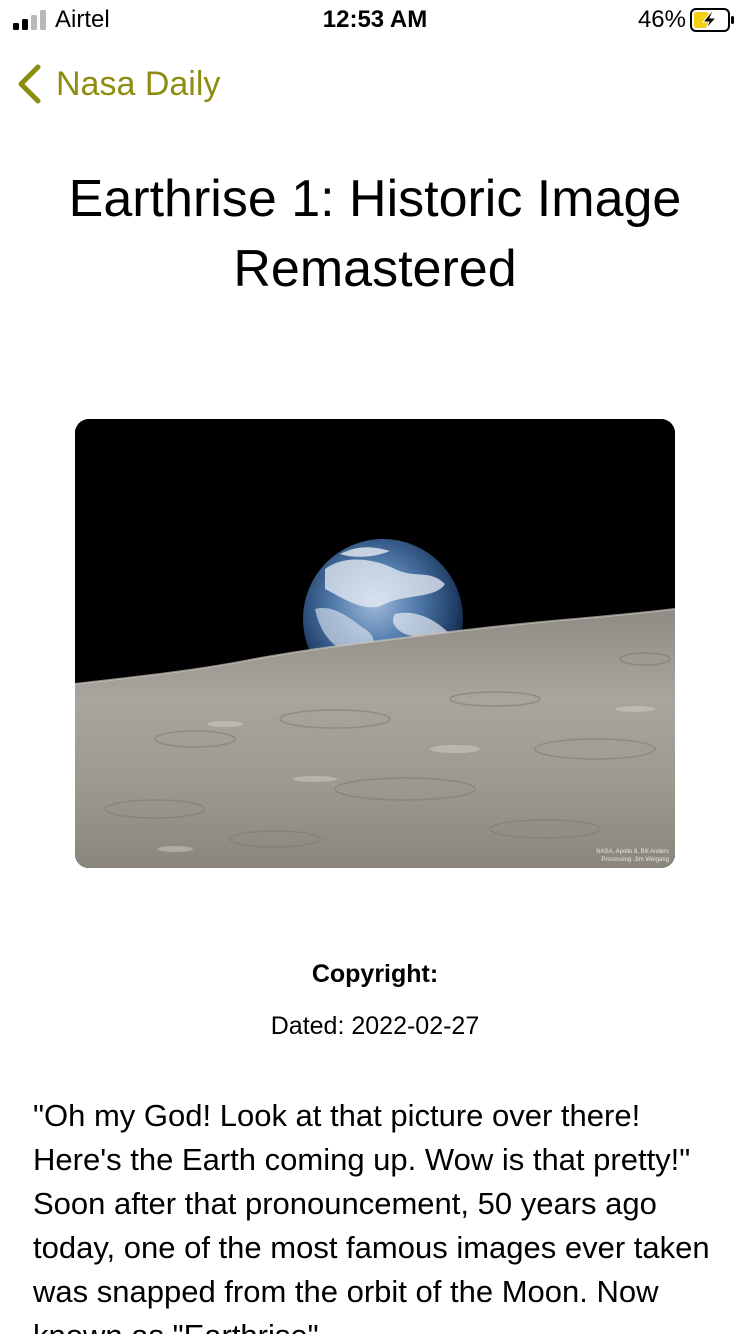 The height and width of the screenshot is (1334, 750). What do you see at coordinates (661, 19) in the screenshot?
I see `battery-percentage: 46%` at bounding box center [661, 19].